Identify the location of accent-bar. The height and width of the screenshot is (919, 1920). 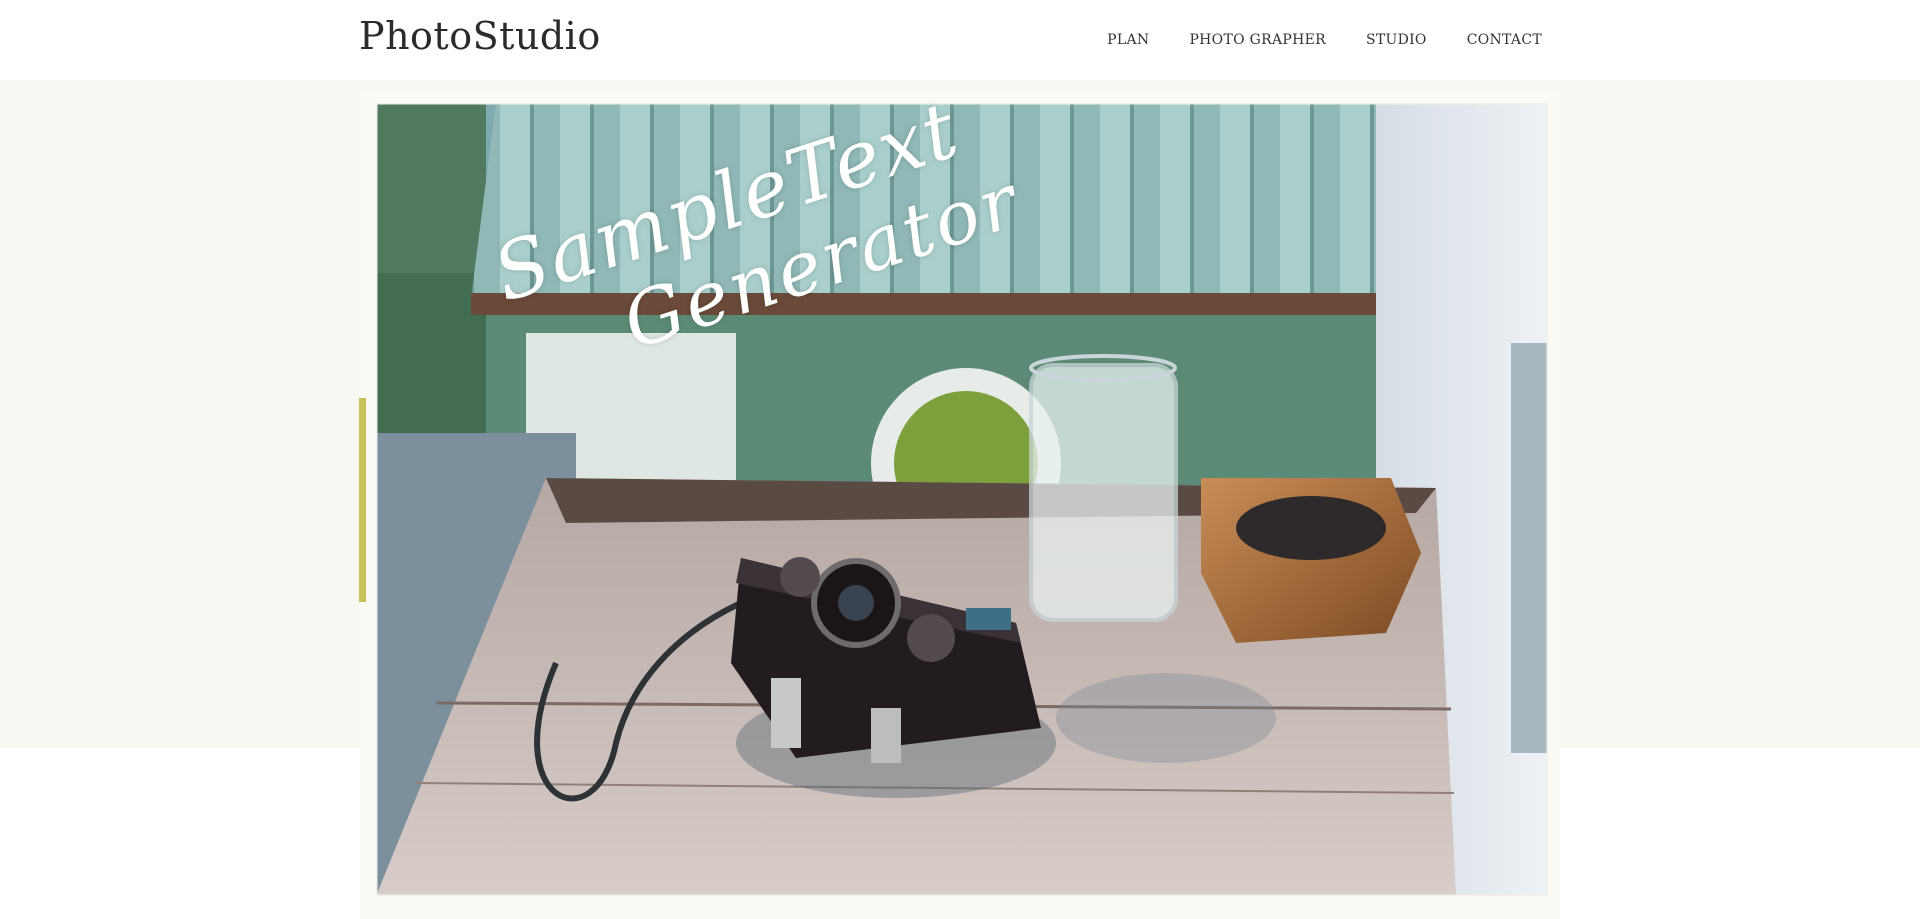
(362, 500).